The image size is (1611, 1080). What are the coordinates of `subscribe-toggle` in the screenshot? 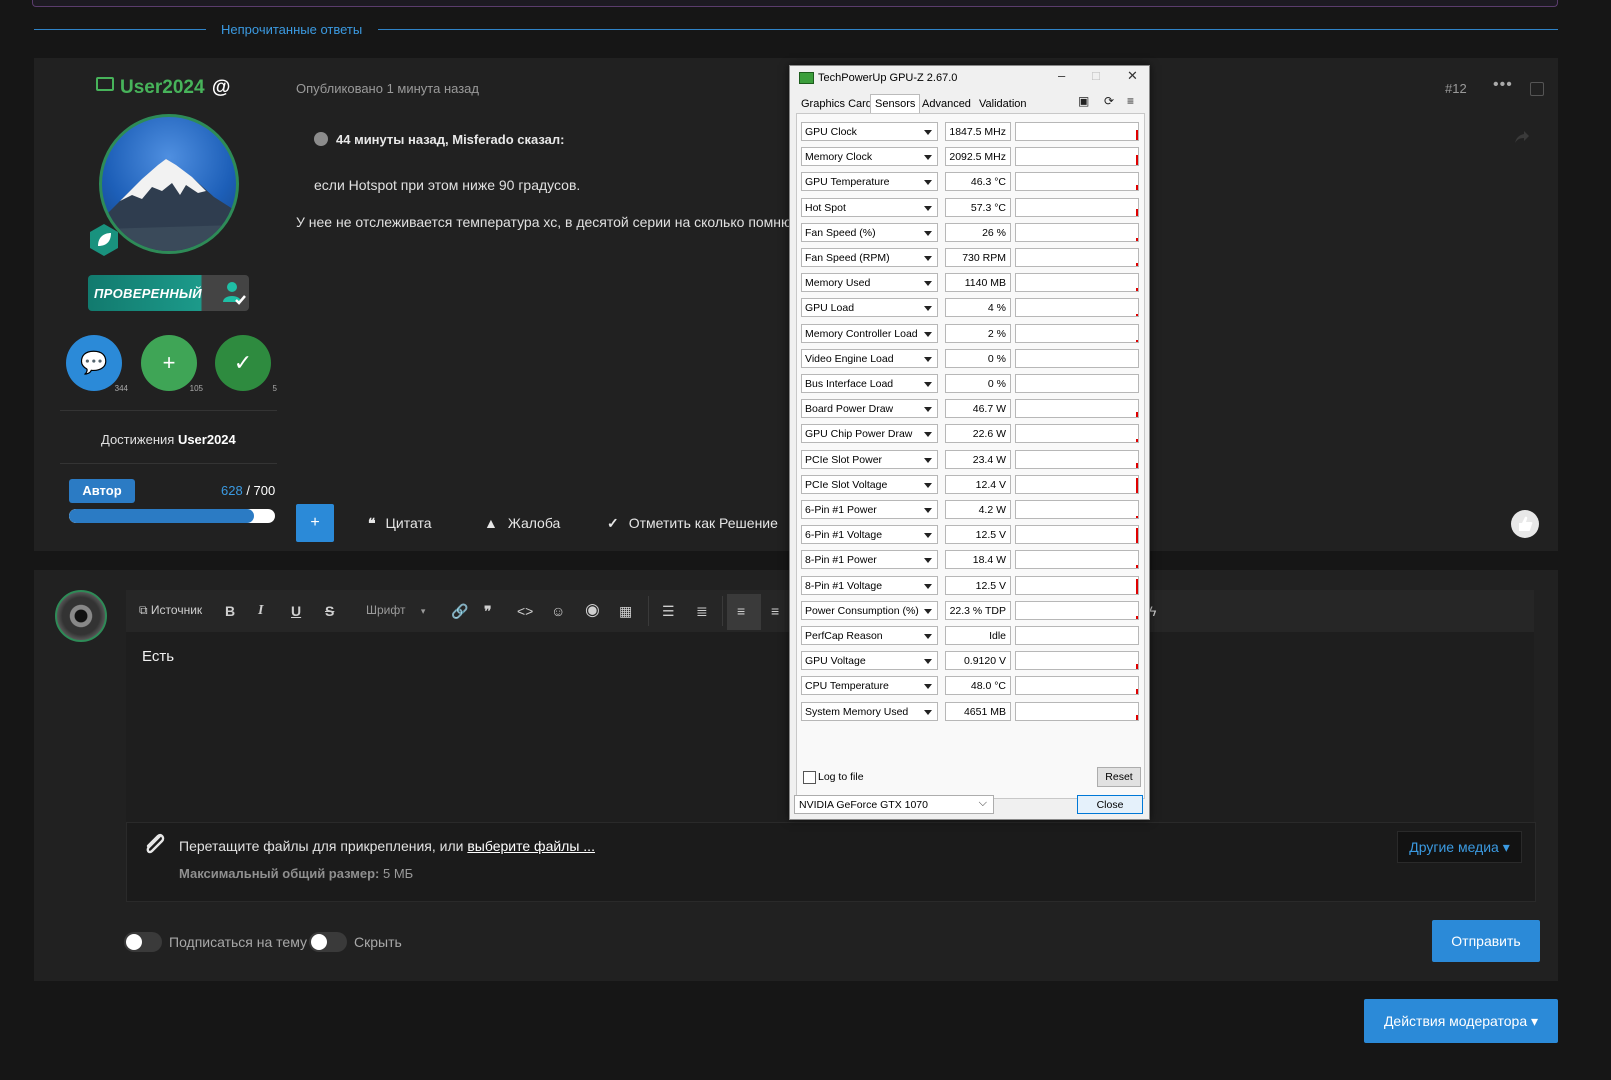 It's located at (143, 942).